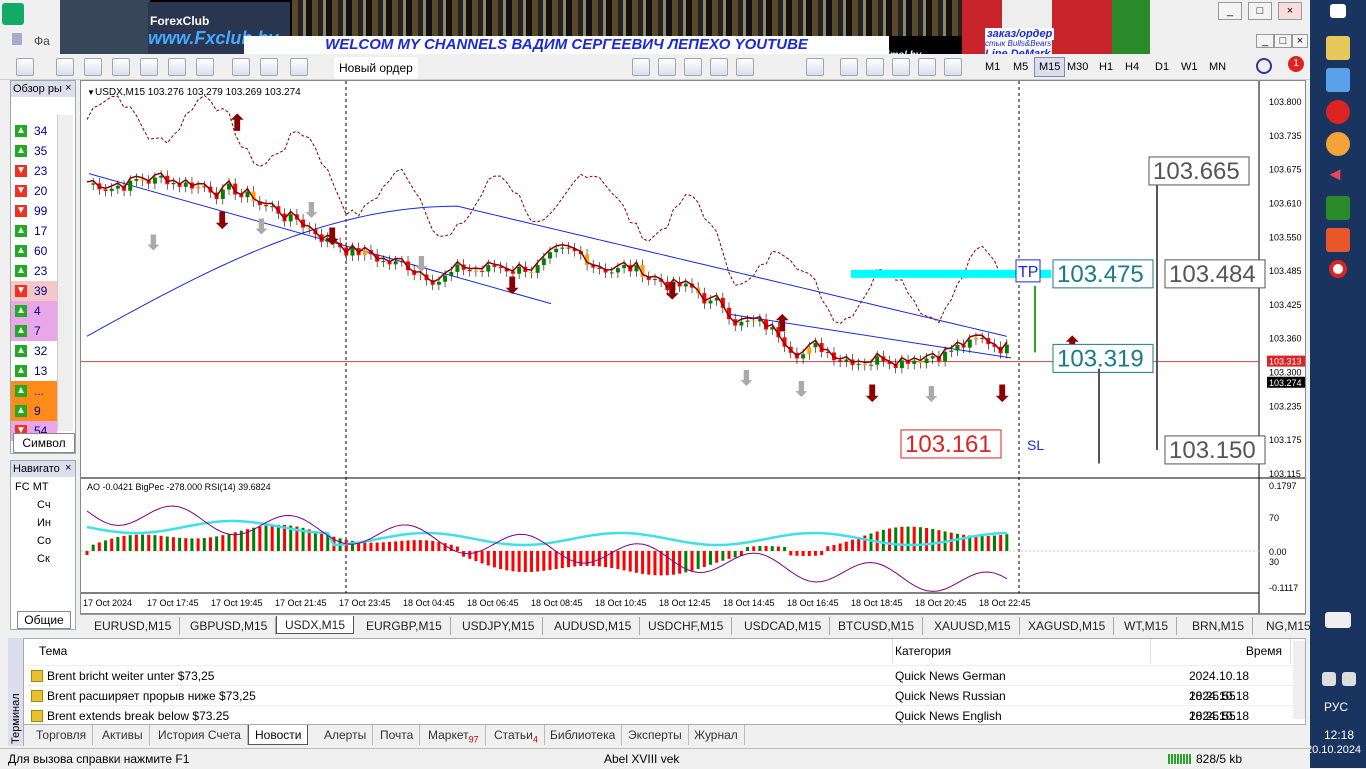 This screenshot has width=1366, height=769. What do you see at coordinates (1299, 680) in the screenshot?
I see `terminal-scrollbar` at bounding box center [1299, 680].